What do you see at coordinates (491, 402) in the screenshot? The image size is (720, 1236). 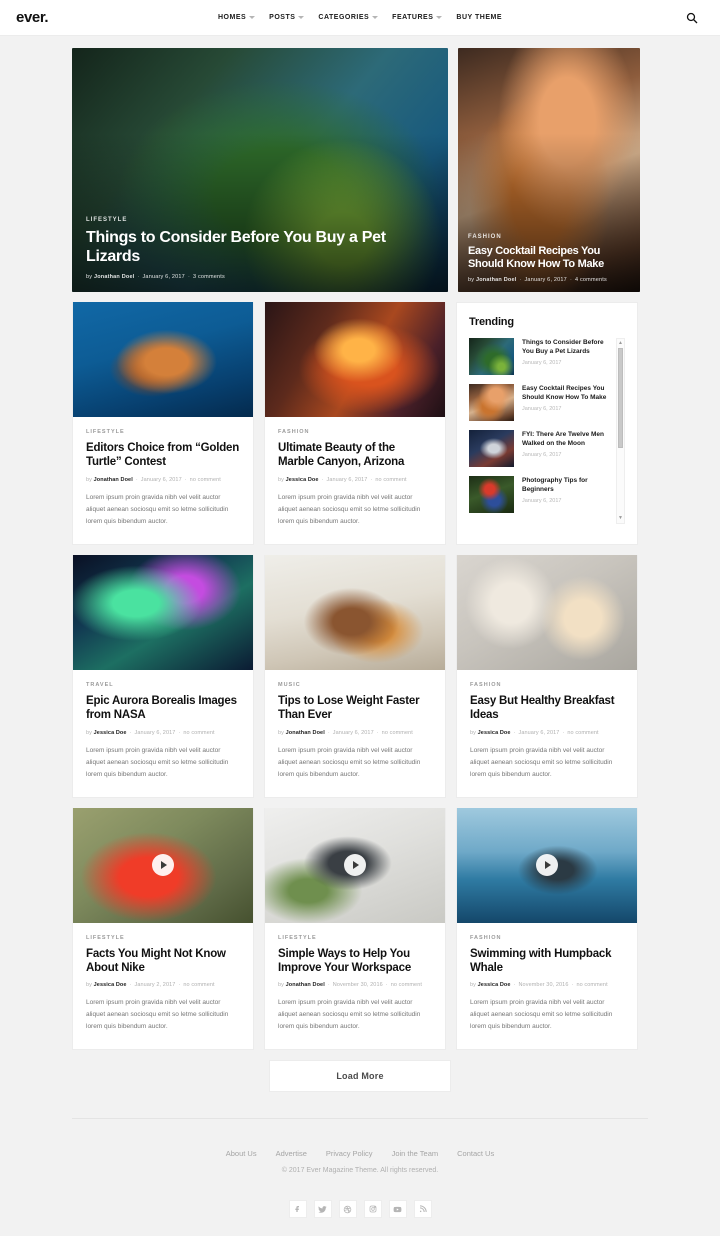 I see `trending-thumbnail-cocktail` at bounding box center [491, 402].